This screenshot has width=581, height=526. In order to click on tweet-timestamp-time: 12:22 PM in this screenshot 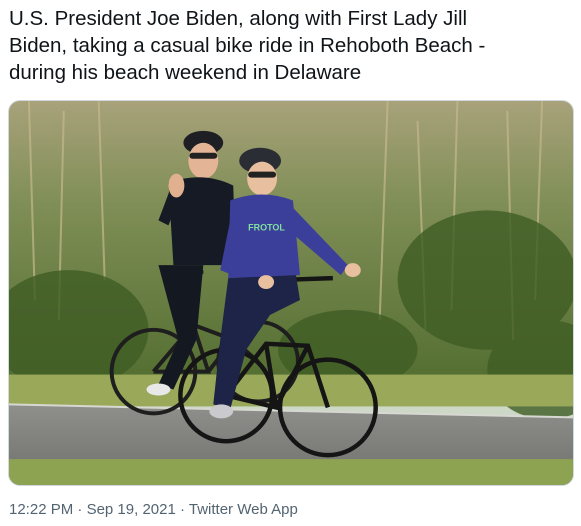, I will do `click(41, 509)`.